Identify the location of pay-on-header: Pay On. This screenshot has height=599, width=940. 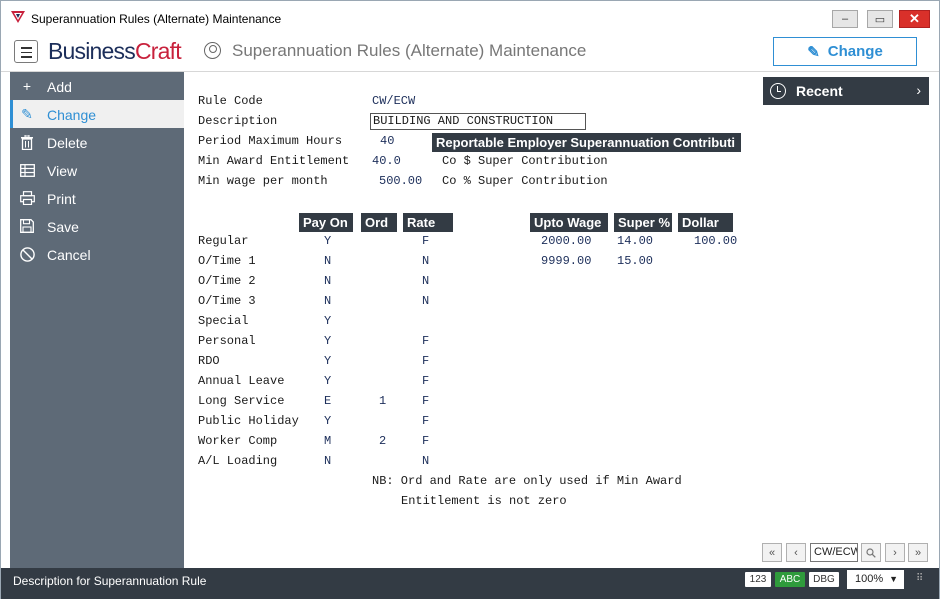
(326, 222).